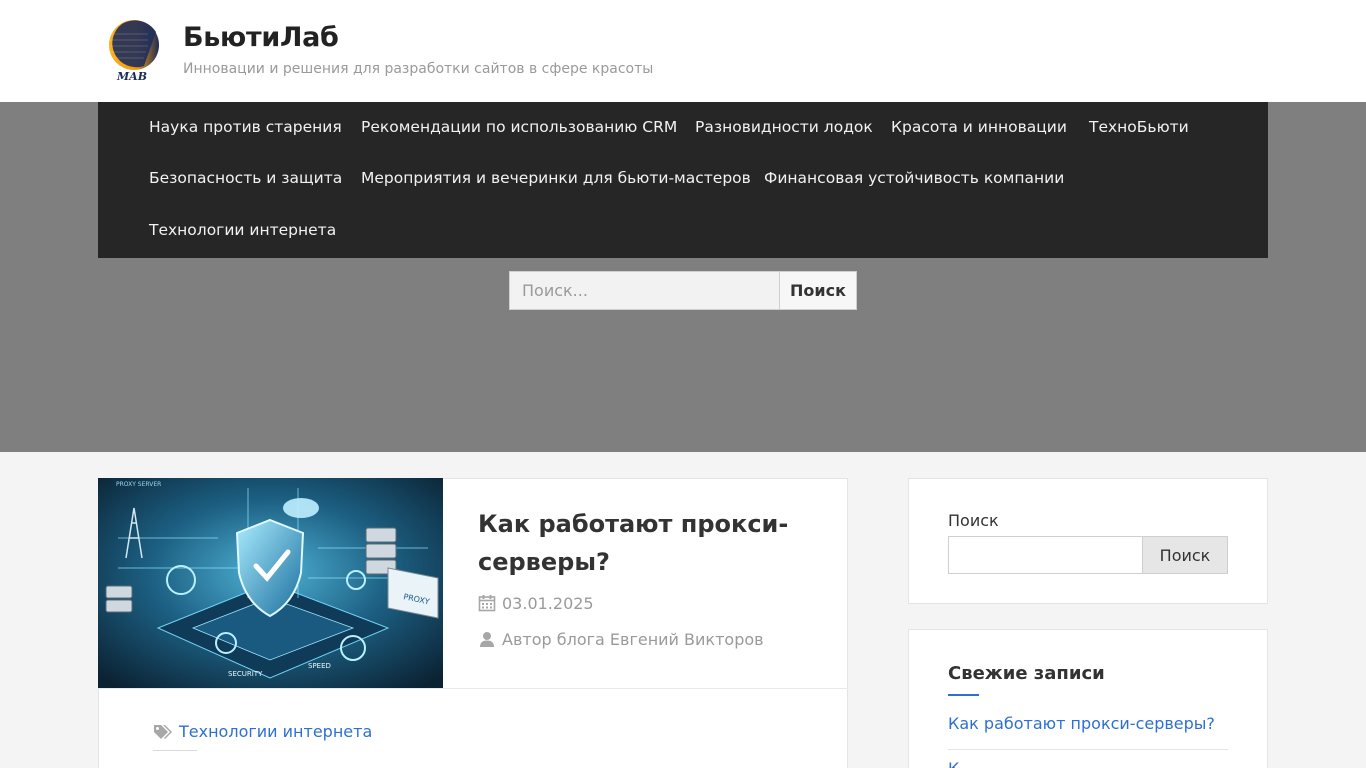 This screenshot has height=768, width=1366. What do you see at coordinates (487, 603) in the screenshot?
I see `calendar-icon` at bounding box center [487, 603].